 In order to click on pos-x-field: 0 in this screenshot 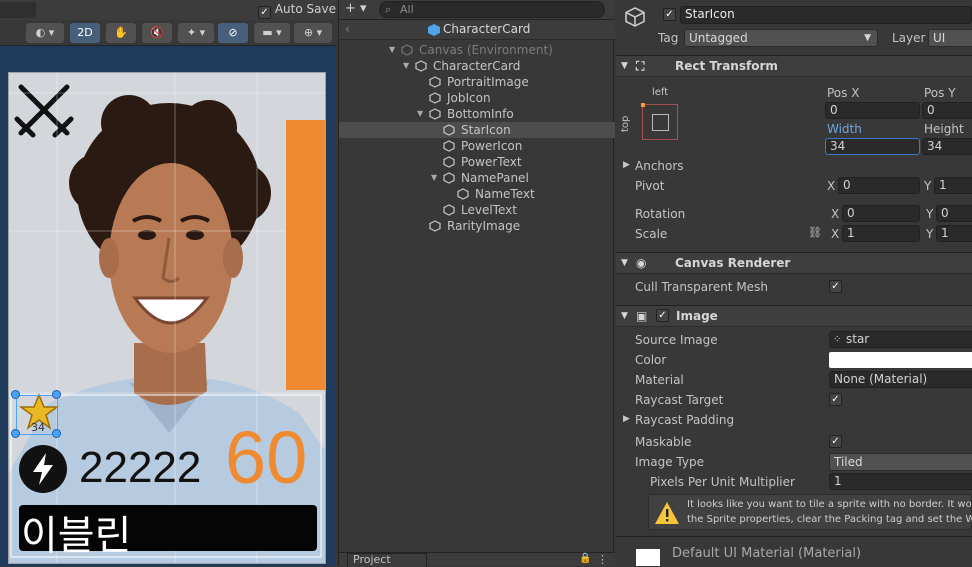, I will do `click(872, 110)`.